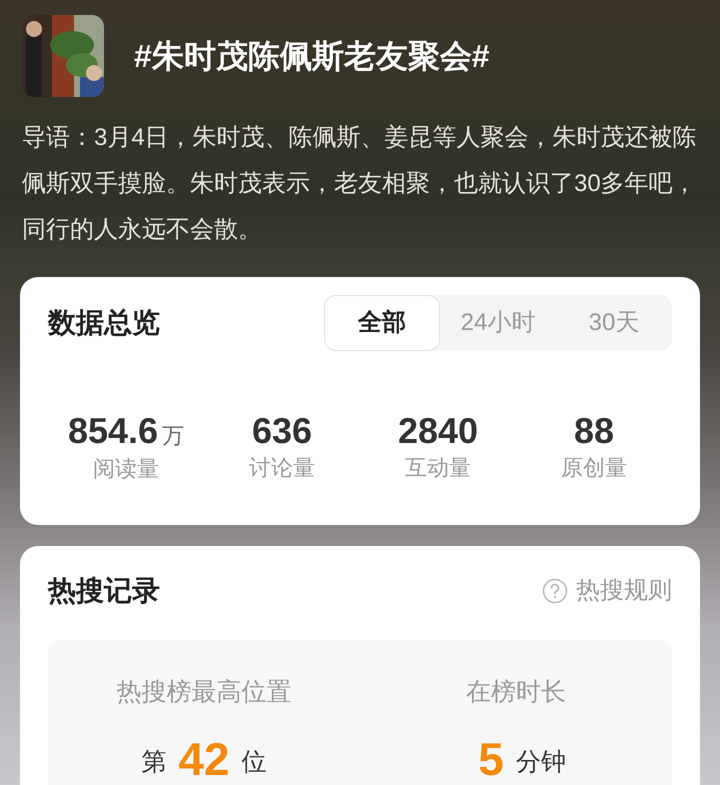  Describe the element at coordinates (594, 431) in the screenshot. I see `stat-value: 88` at that location.